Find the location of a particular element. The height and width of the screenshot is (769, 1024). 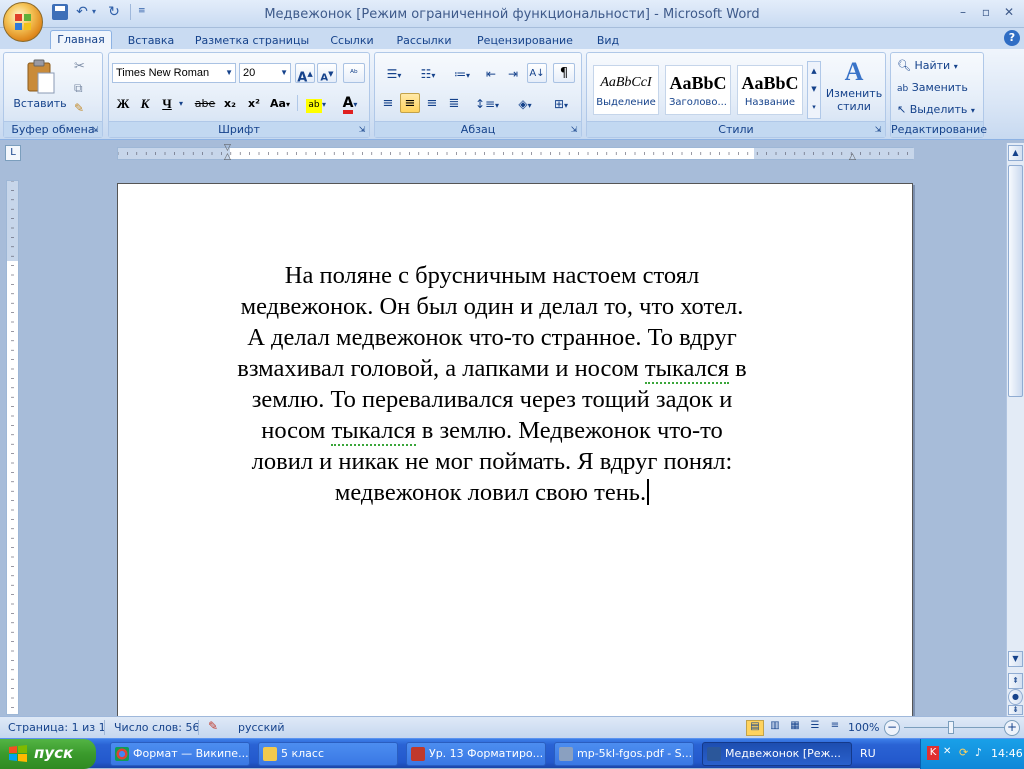

justify-button: ≣ is located at coordinates (454, 103).